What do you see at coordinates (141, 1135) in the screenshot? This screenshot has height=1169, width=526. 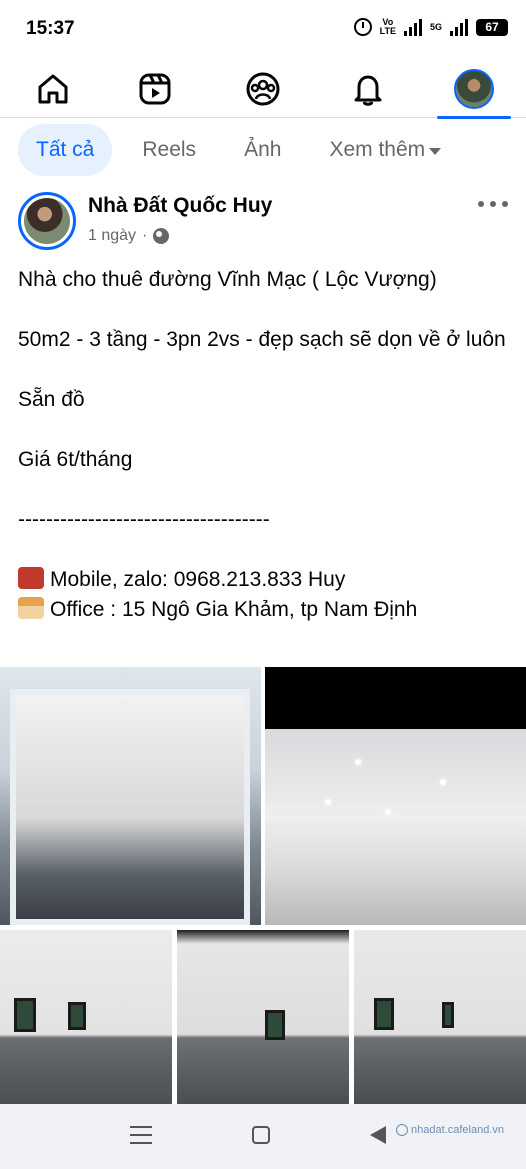 I see `recent-apps-button` at bounding box center [141, 1135].